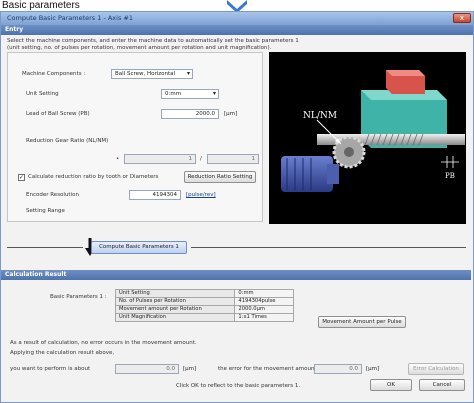  I want to click on result-note-2: Applying the calculation result above,, so click(62, 353).